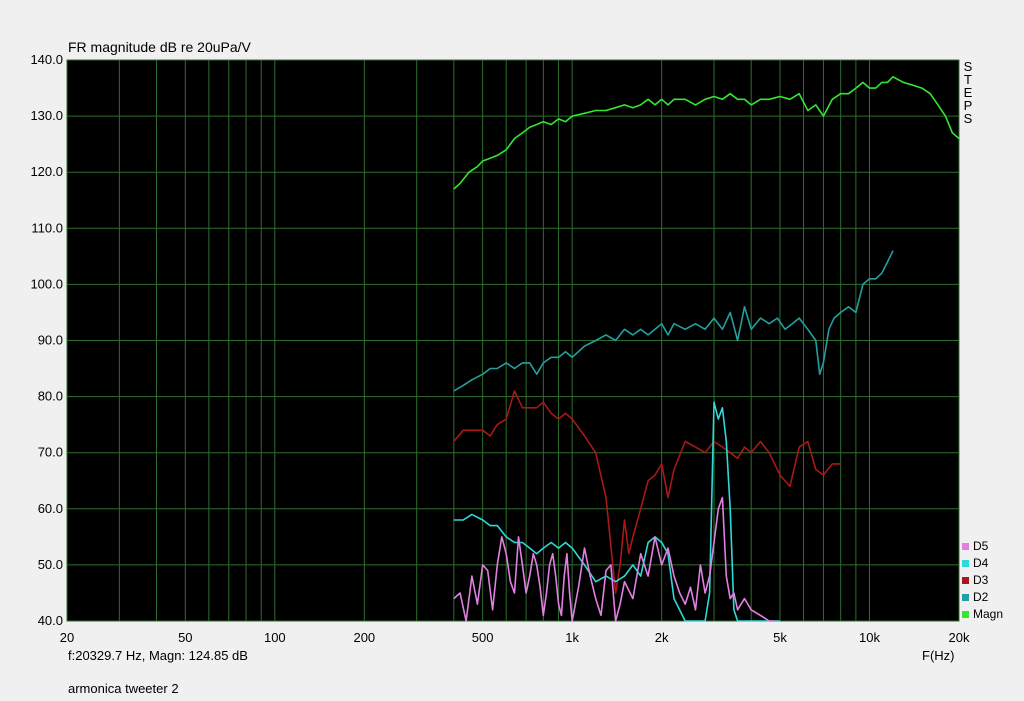 This screenshot has height=701, width=1024. What do you see at coordinates (67, 637) in the screenshot?
I see `x-tick-label: 20` at bounding box center [67, 637].